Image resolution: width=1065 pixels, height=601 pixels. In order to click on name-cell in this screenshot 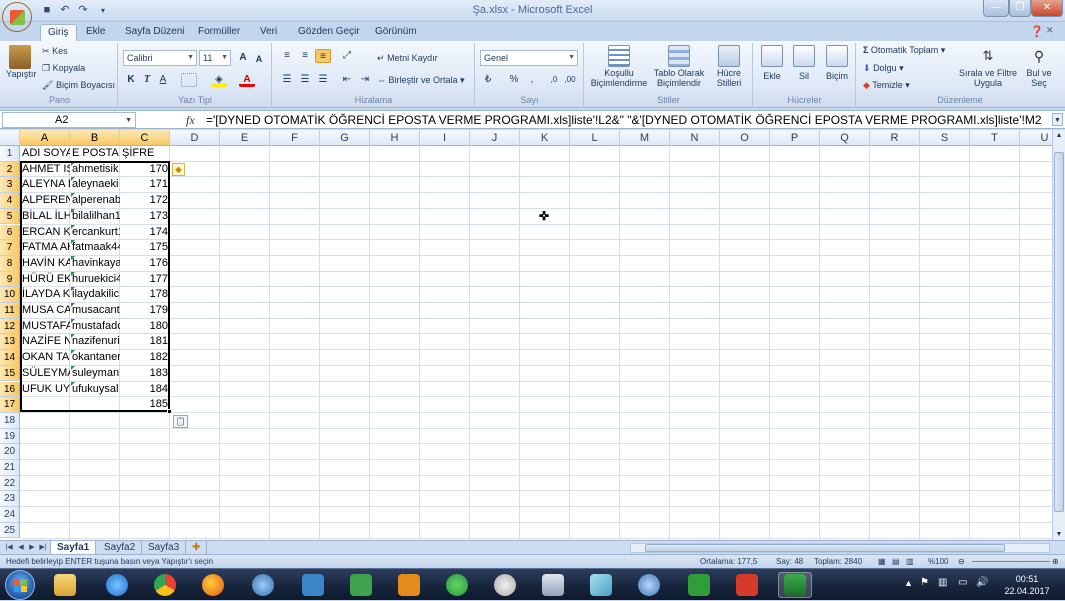, I will do `click(45, 404)`.